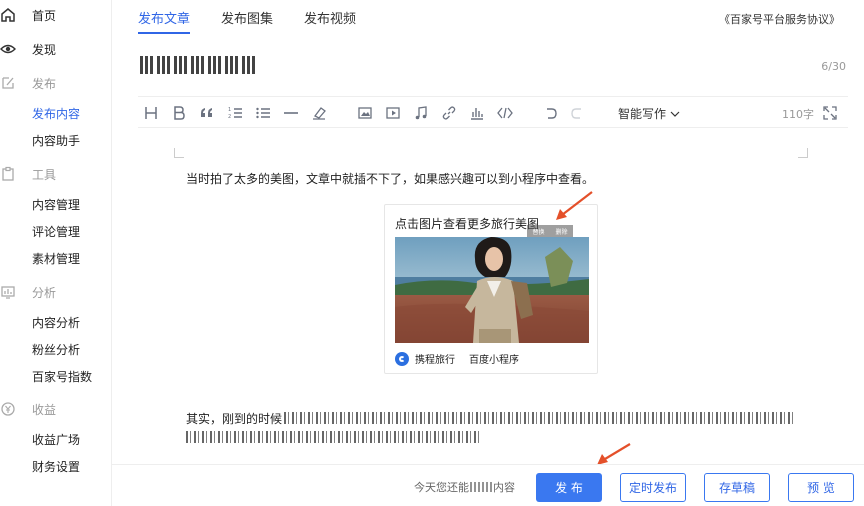  I want to click on sidebar-item-publish-content: 发布内容, so click(56, 113).